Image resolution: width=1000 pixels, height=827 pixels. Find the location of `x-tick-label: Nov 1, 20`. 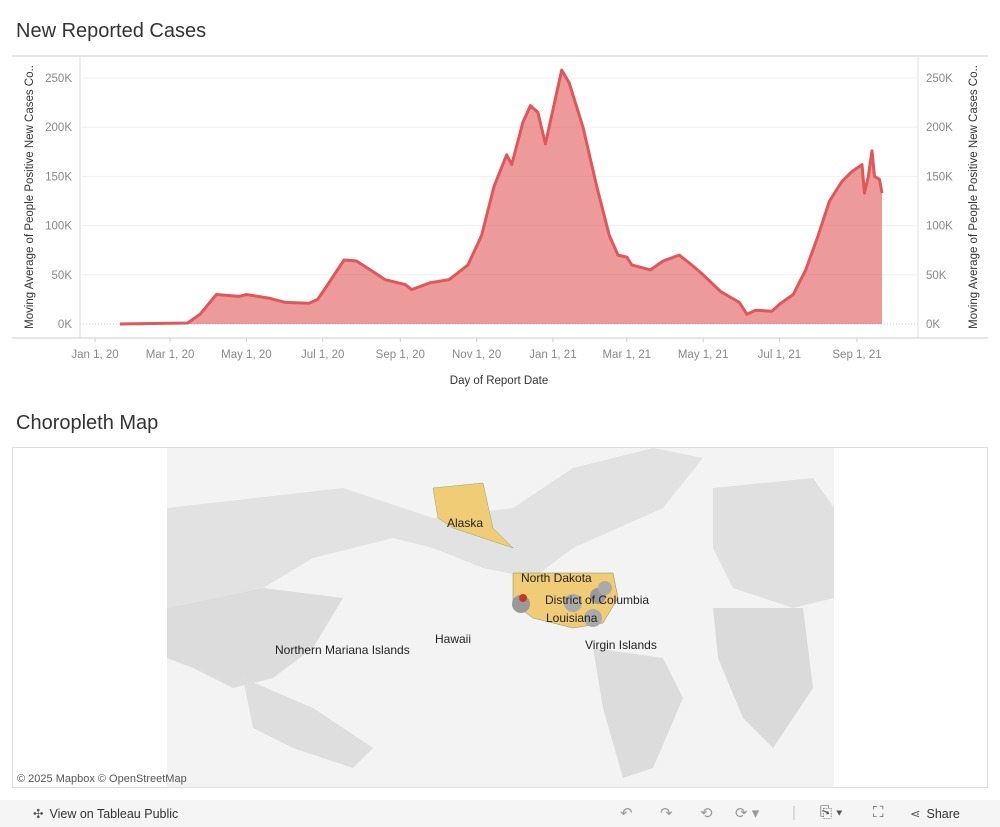

x-tick-label: Nov 1, 20 is located at coordinates (476, 355).